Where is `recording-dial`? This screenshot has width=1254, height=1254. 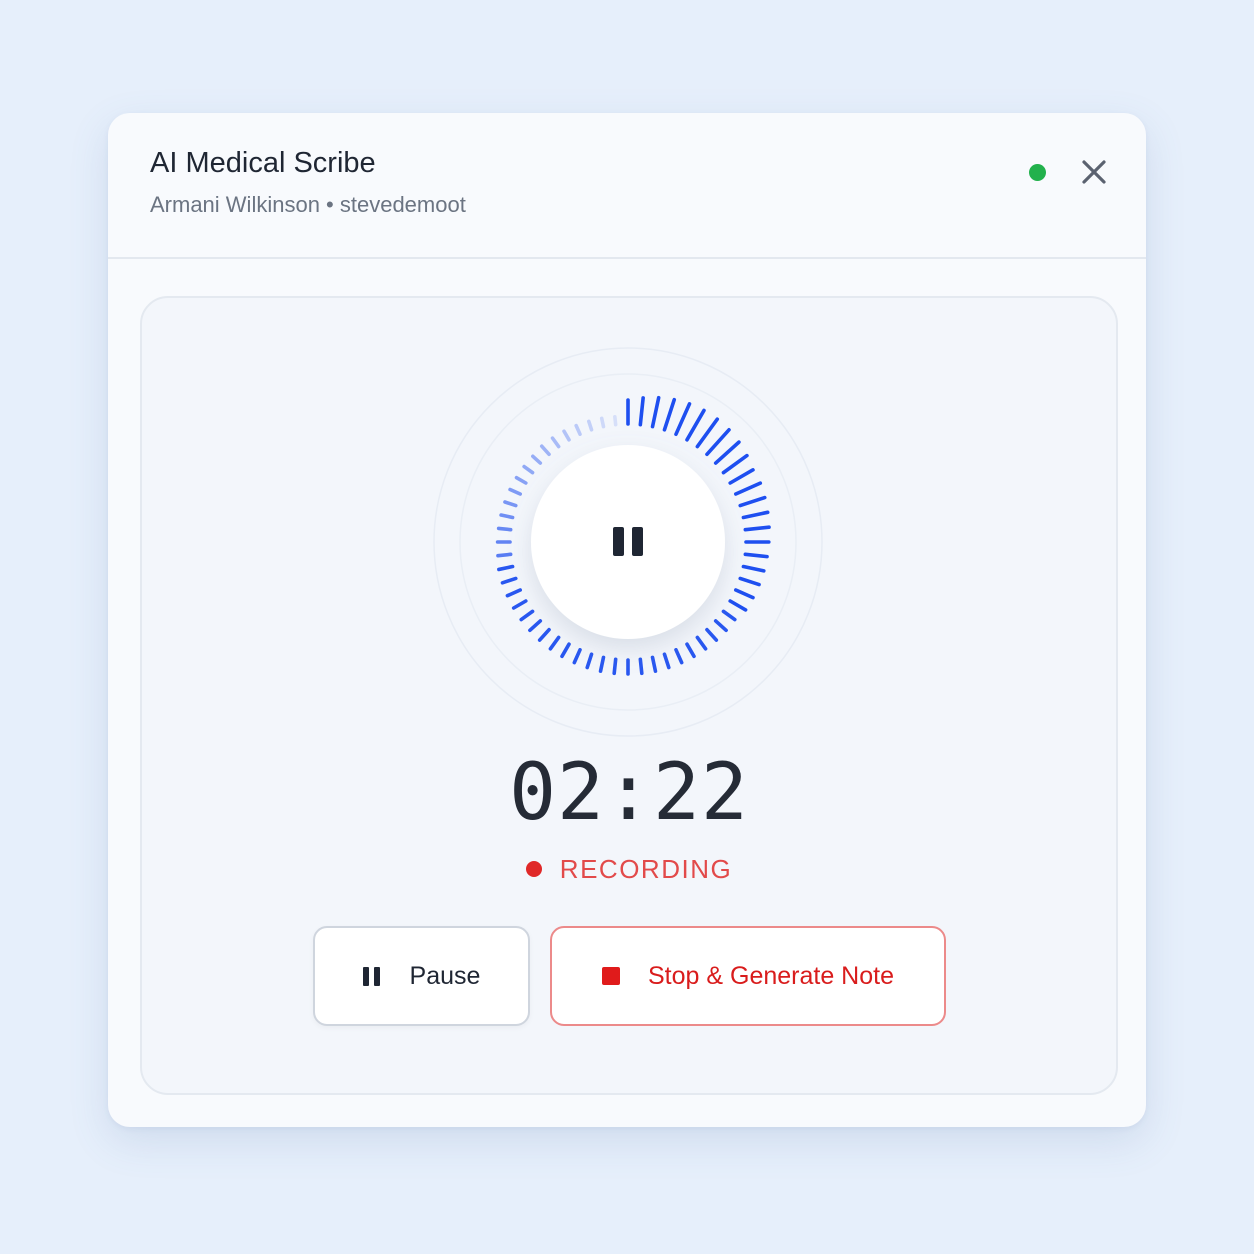 recording-dial is located at coordinates (628, 542).